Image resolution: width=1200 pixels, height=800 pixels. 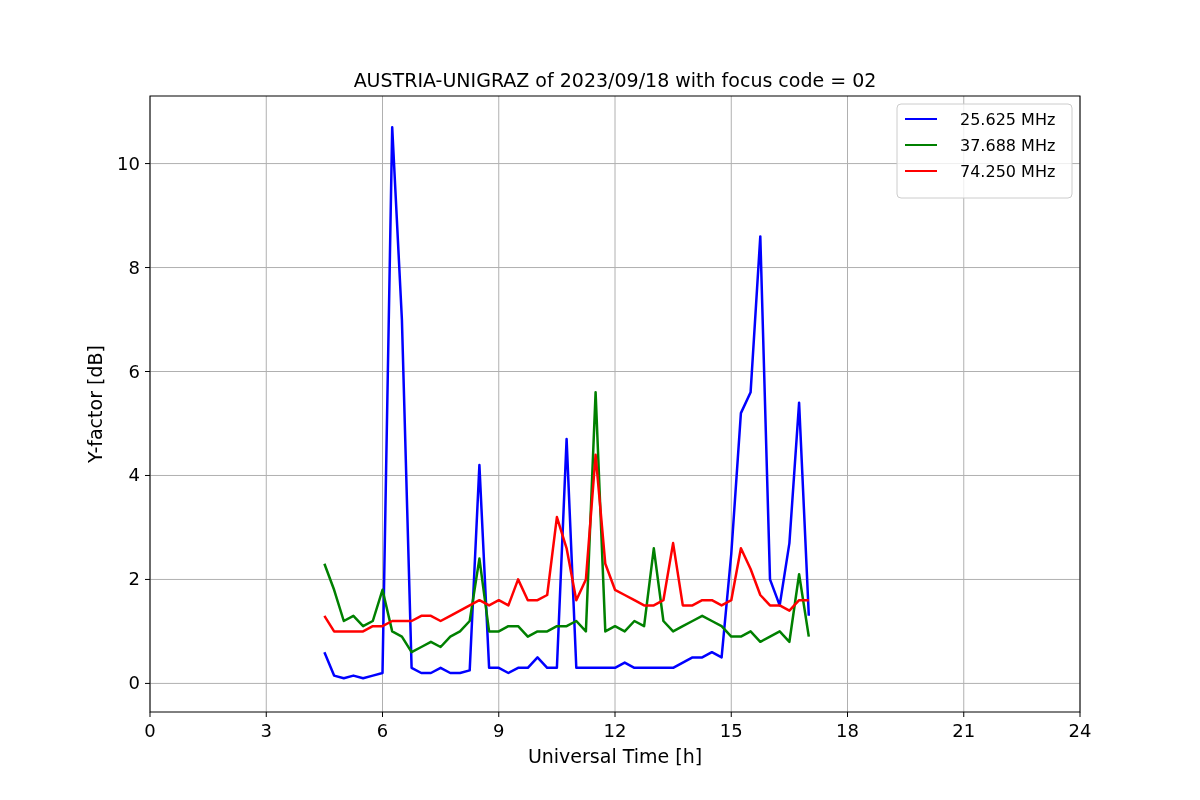 I want to click on chart-title: AUSTRIA-UNIGRAZ of 2023/09/18 with focus code = 02, so click(x=615, y=80).